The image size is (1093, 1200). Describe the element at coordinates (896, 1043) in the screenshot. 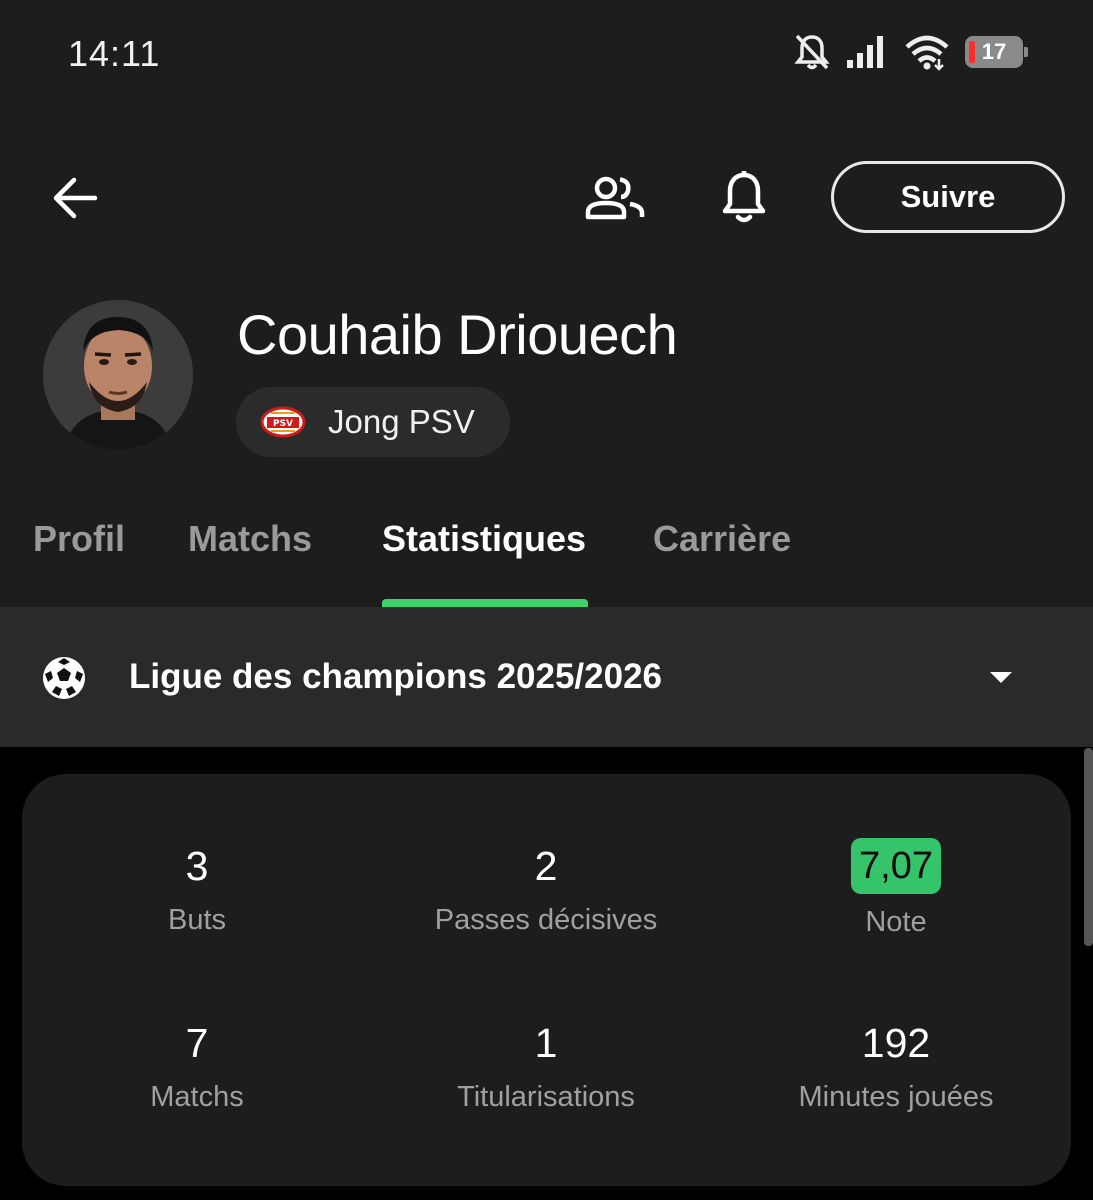

I see `stat-value: 192` at that location.